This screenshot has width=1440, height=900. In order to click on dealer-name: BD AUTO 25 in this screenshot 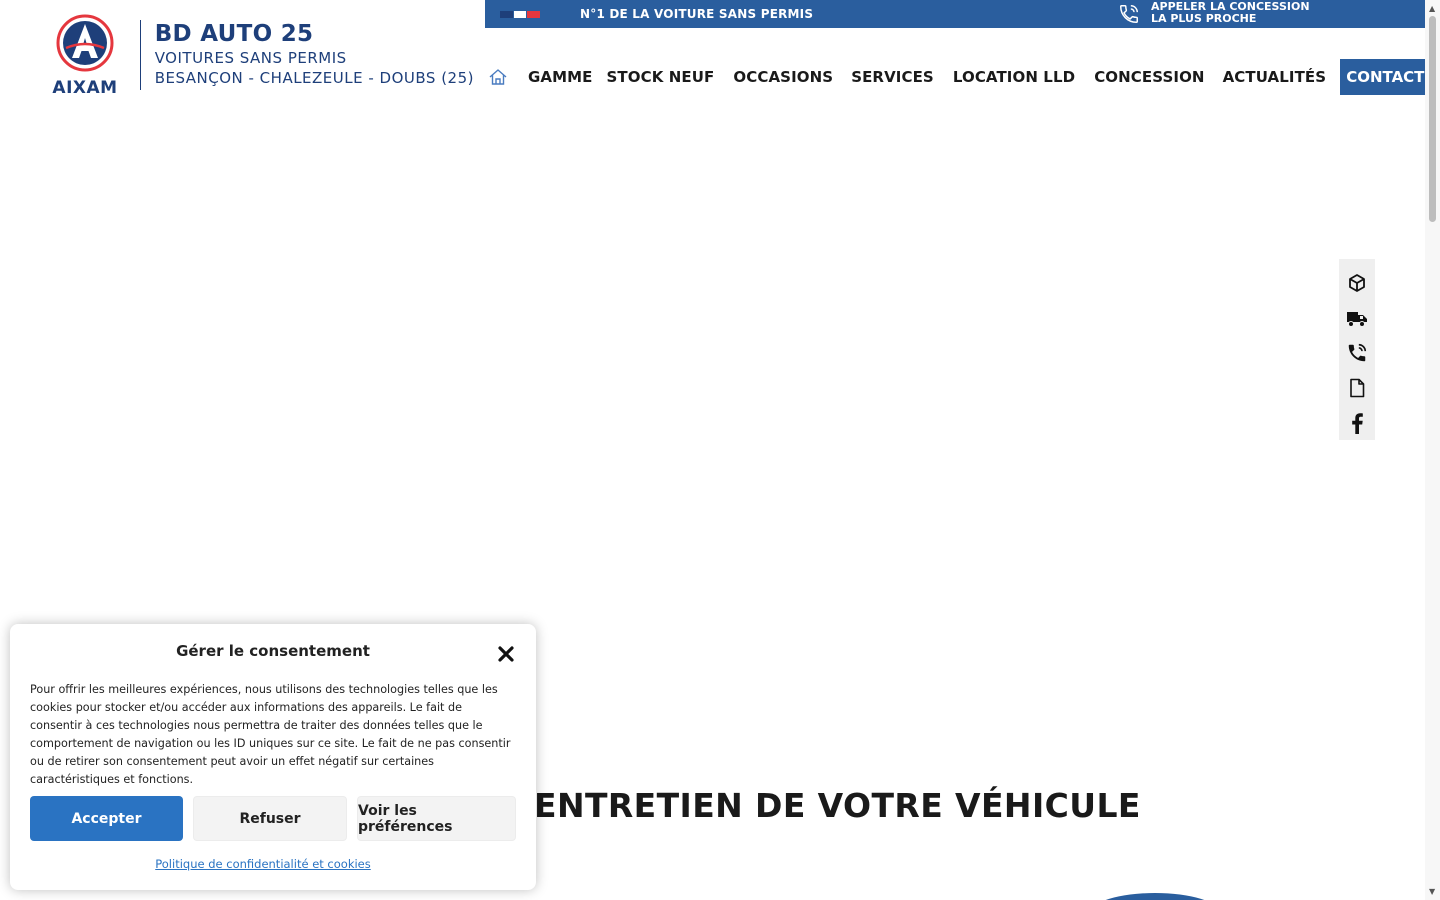, I will do `click(234, 34)`.